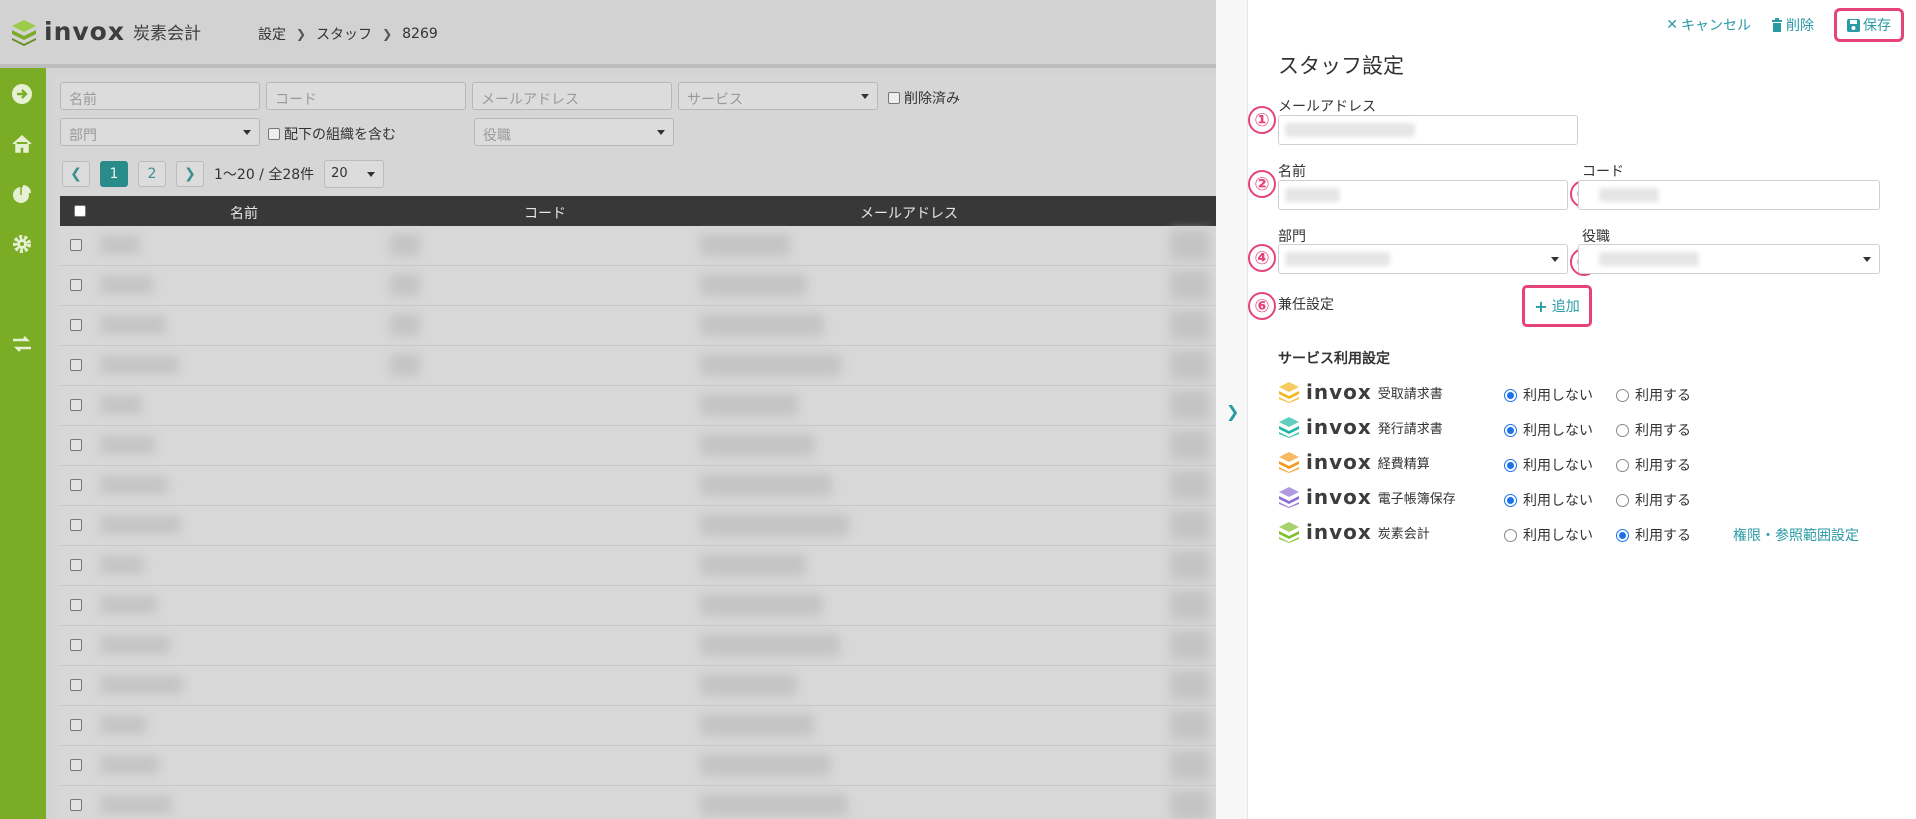 The width and height of the screenshot is (1916, 819). What do you see at coordinates (894, 98) in the screenshot?
I see `deleted-checkbox` at bounding box center [894, 98].